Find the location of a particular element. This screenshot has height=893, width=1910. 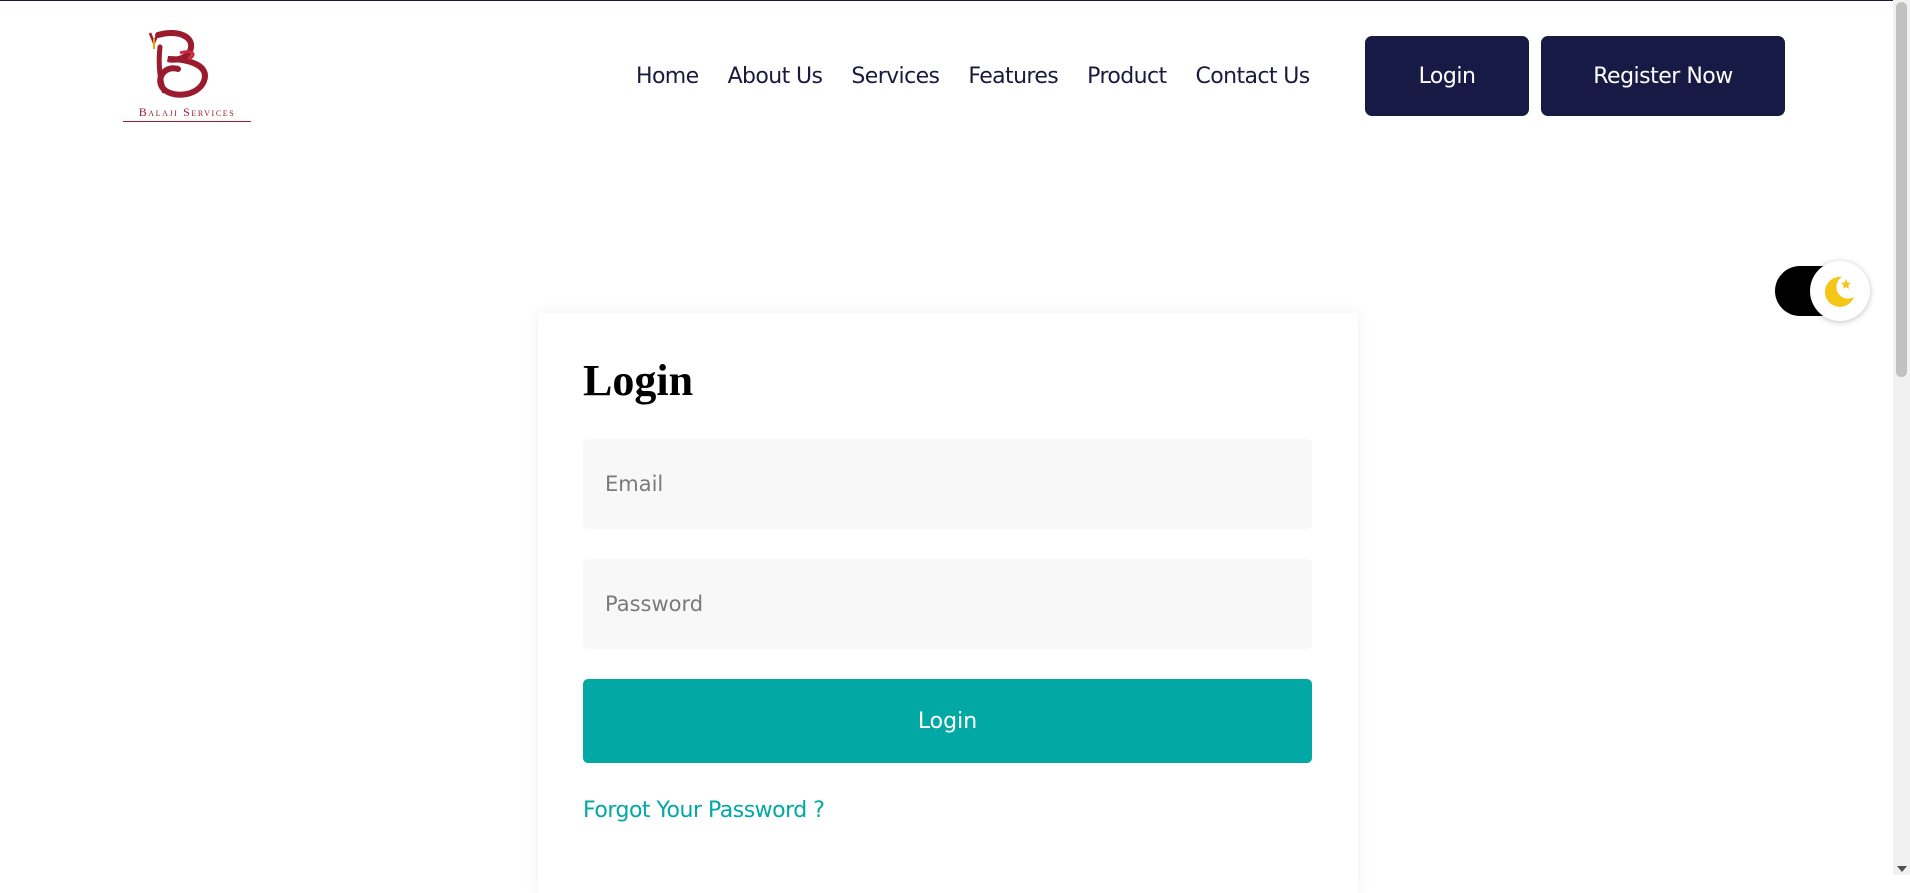

theme-toggle is located at coordinates (1823, 291).